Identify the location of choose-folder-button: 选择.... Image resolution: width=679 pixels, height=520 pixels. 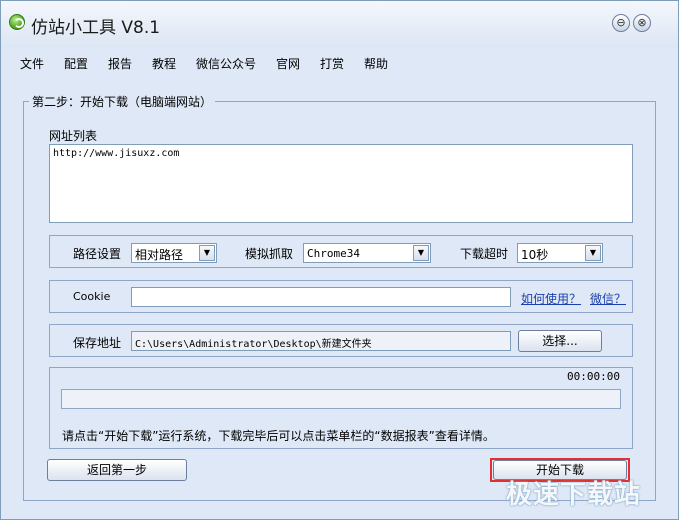
(560, 341).